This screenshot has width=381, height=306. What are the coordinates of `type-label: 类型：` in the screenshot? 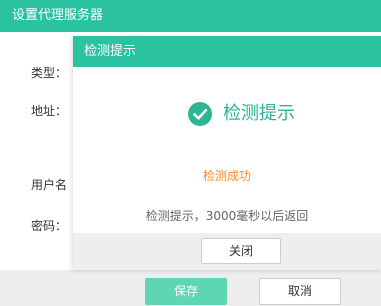 It's located at (49, 73).